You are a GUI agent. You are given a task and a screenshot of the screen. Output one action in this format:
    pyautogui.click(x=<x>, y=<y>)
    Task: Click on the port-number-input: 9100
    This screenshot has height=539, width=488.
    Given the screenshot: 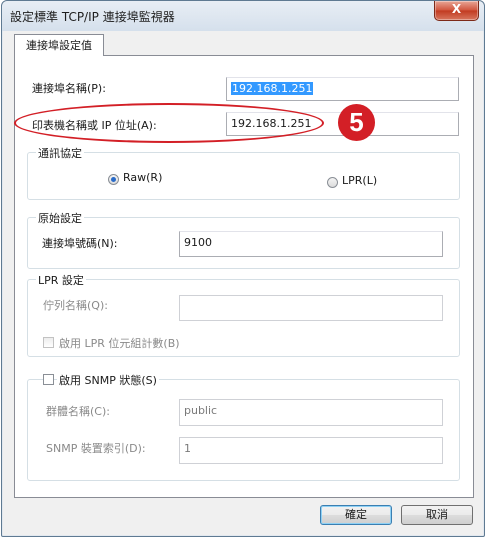 What is the action you would take?
    pyautogui.click(x=311, y=244)
    